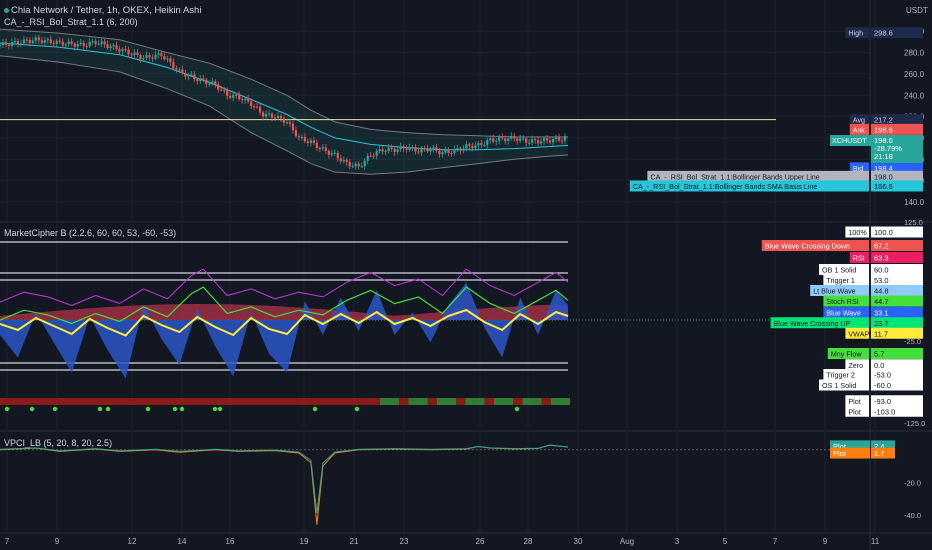 The image size is (932, 550). I want to click on y-tick-label: -125.0, so click(914, 423).